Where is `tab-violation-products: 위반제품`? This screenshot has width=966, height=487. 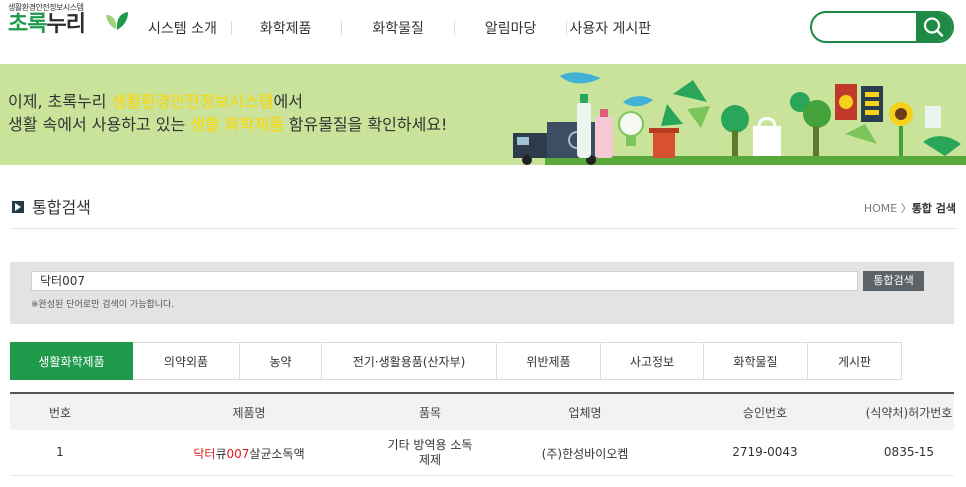 tab-violation-products: 위반제품 is located at coordinates (549, 361).